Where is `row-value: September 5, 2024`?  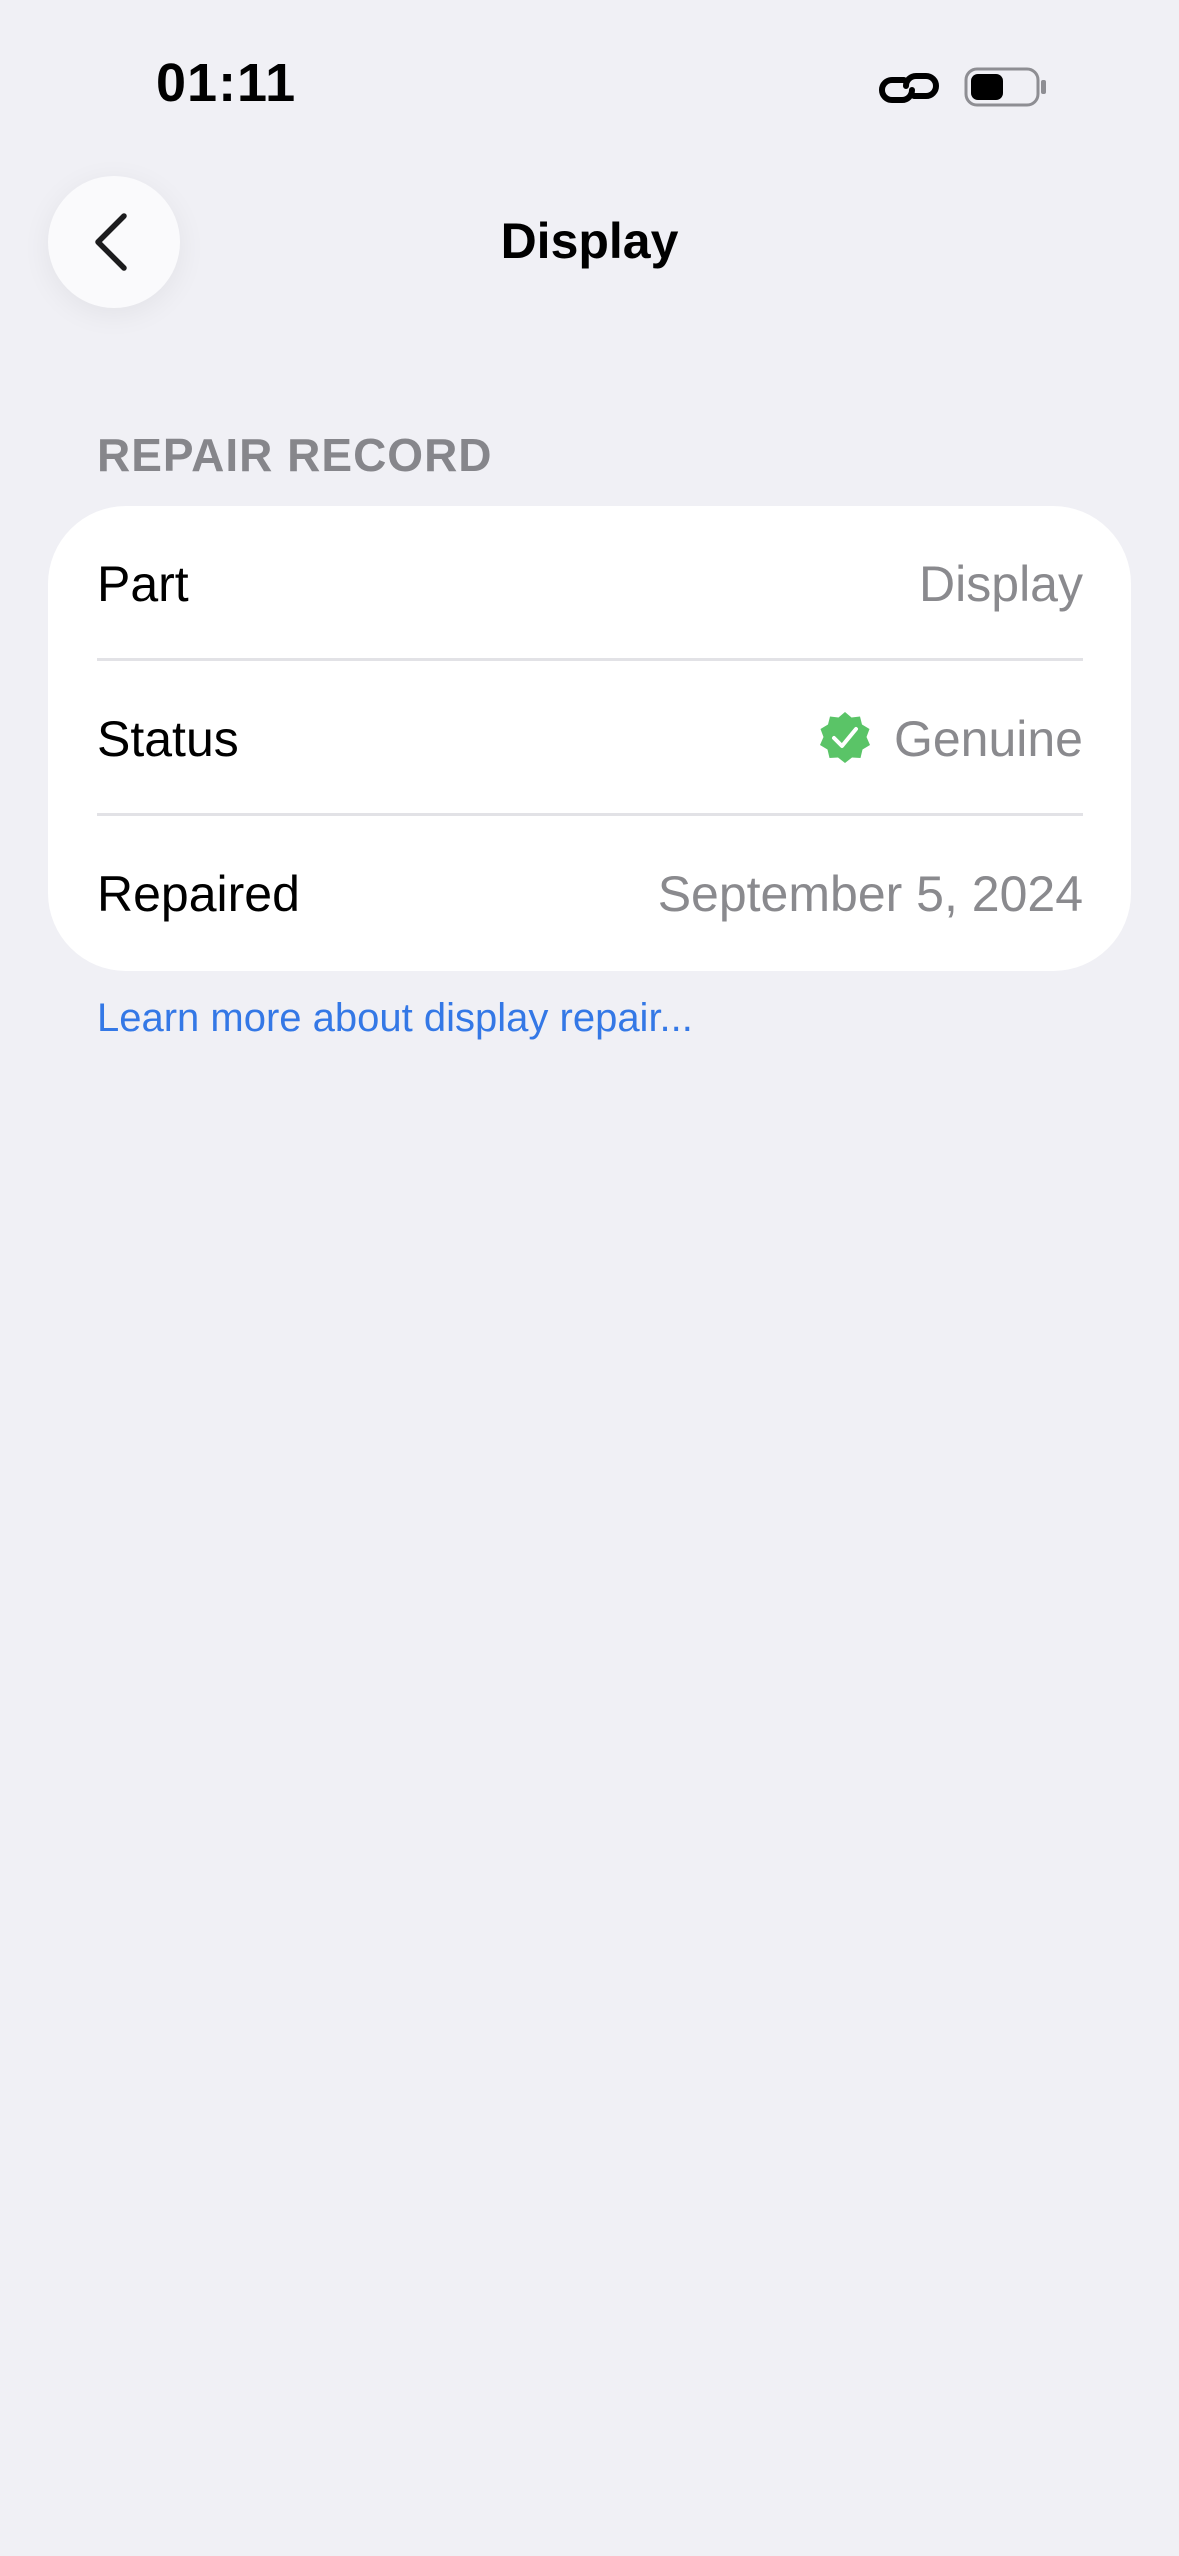
row-value: September 5, 2024 is located at coordinates (870, 894).